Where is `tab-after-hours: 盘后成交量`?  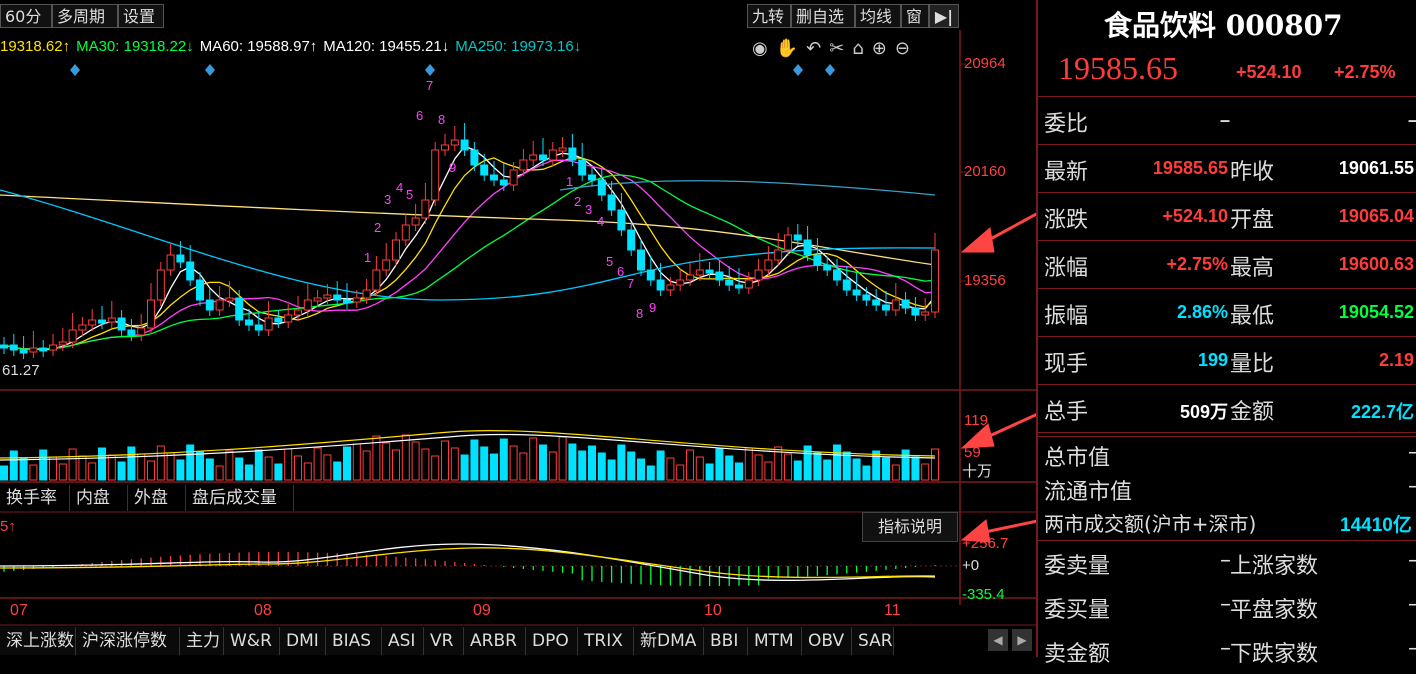
tab-after-hours: 盘后成交量 is located at coordinates (240, 498).